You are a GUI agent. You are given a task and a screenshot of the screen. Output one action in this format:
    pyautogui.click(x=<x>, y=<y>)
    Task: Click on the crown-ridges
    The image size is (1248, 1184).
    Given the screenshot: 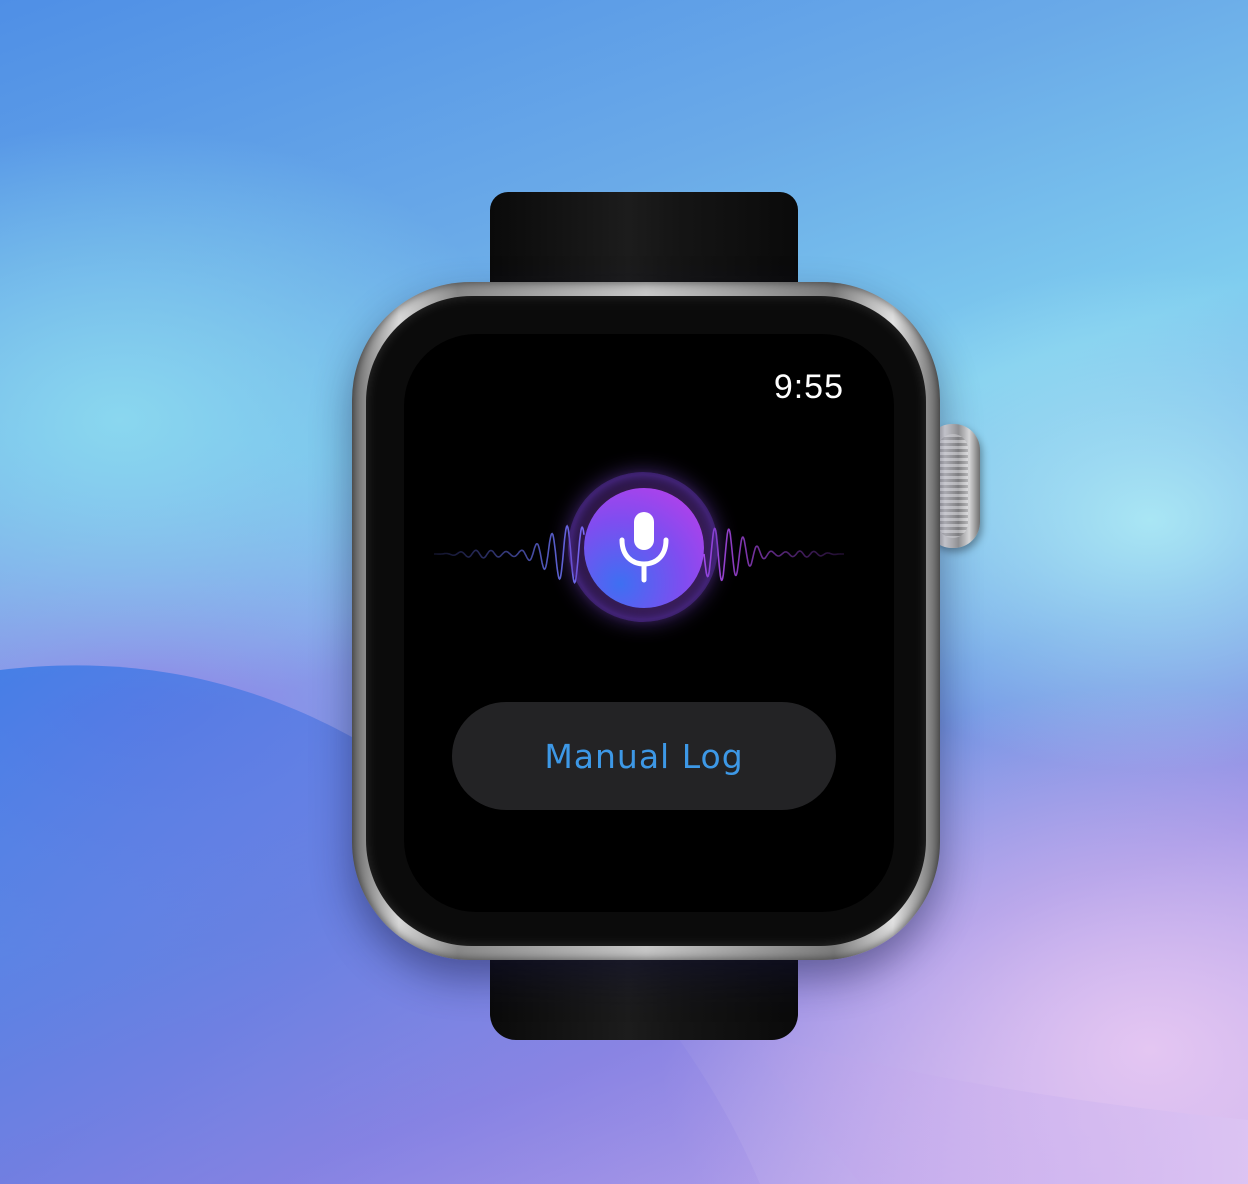 What is the action you would take?
    pyautogui.click(x=953, y=486)
    